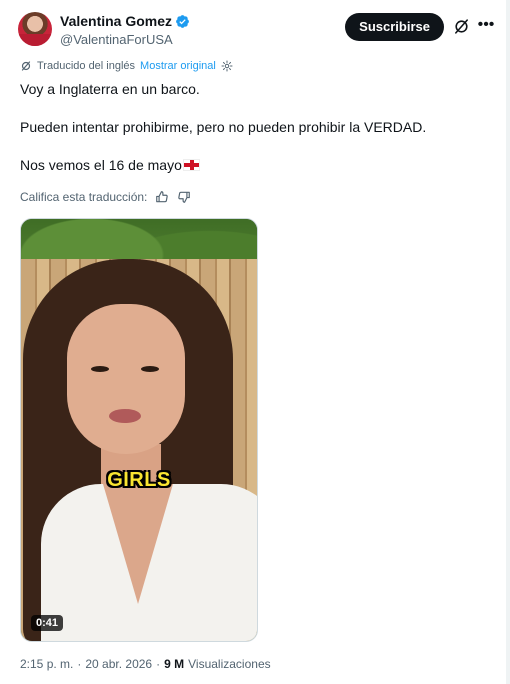  Describe the element at coordinates (139, 480) in the screenshot. I see `video-caption: GIRLS` at that location.